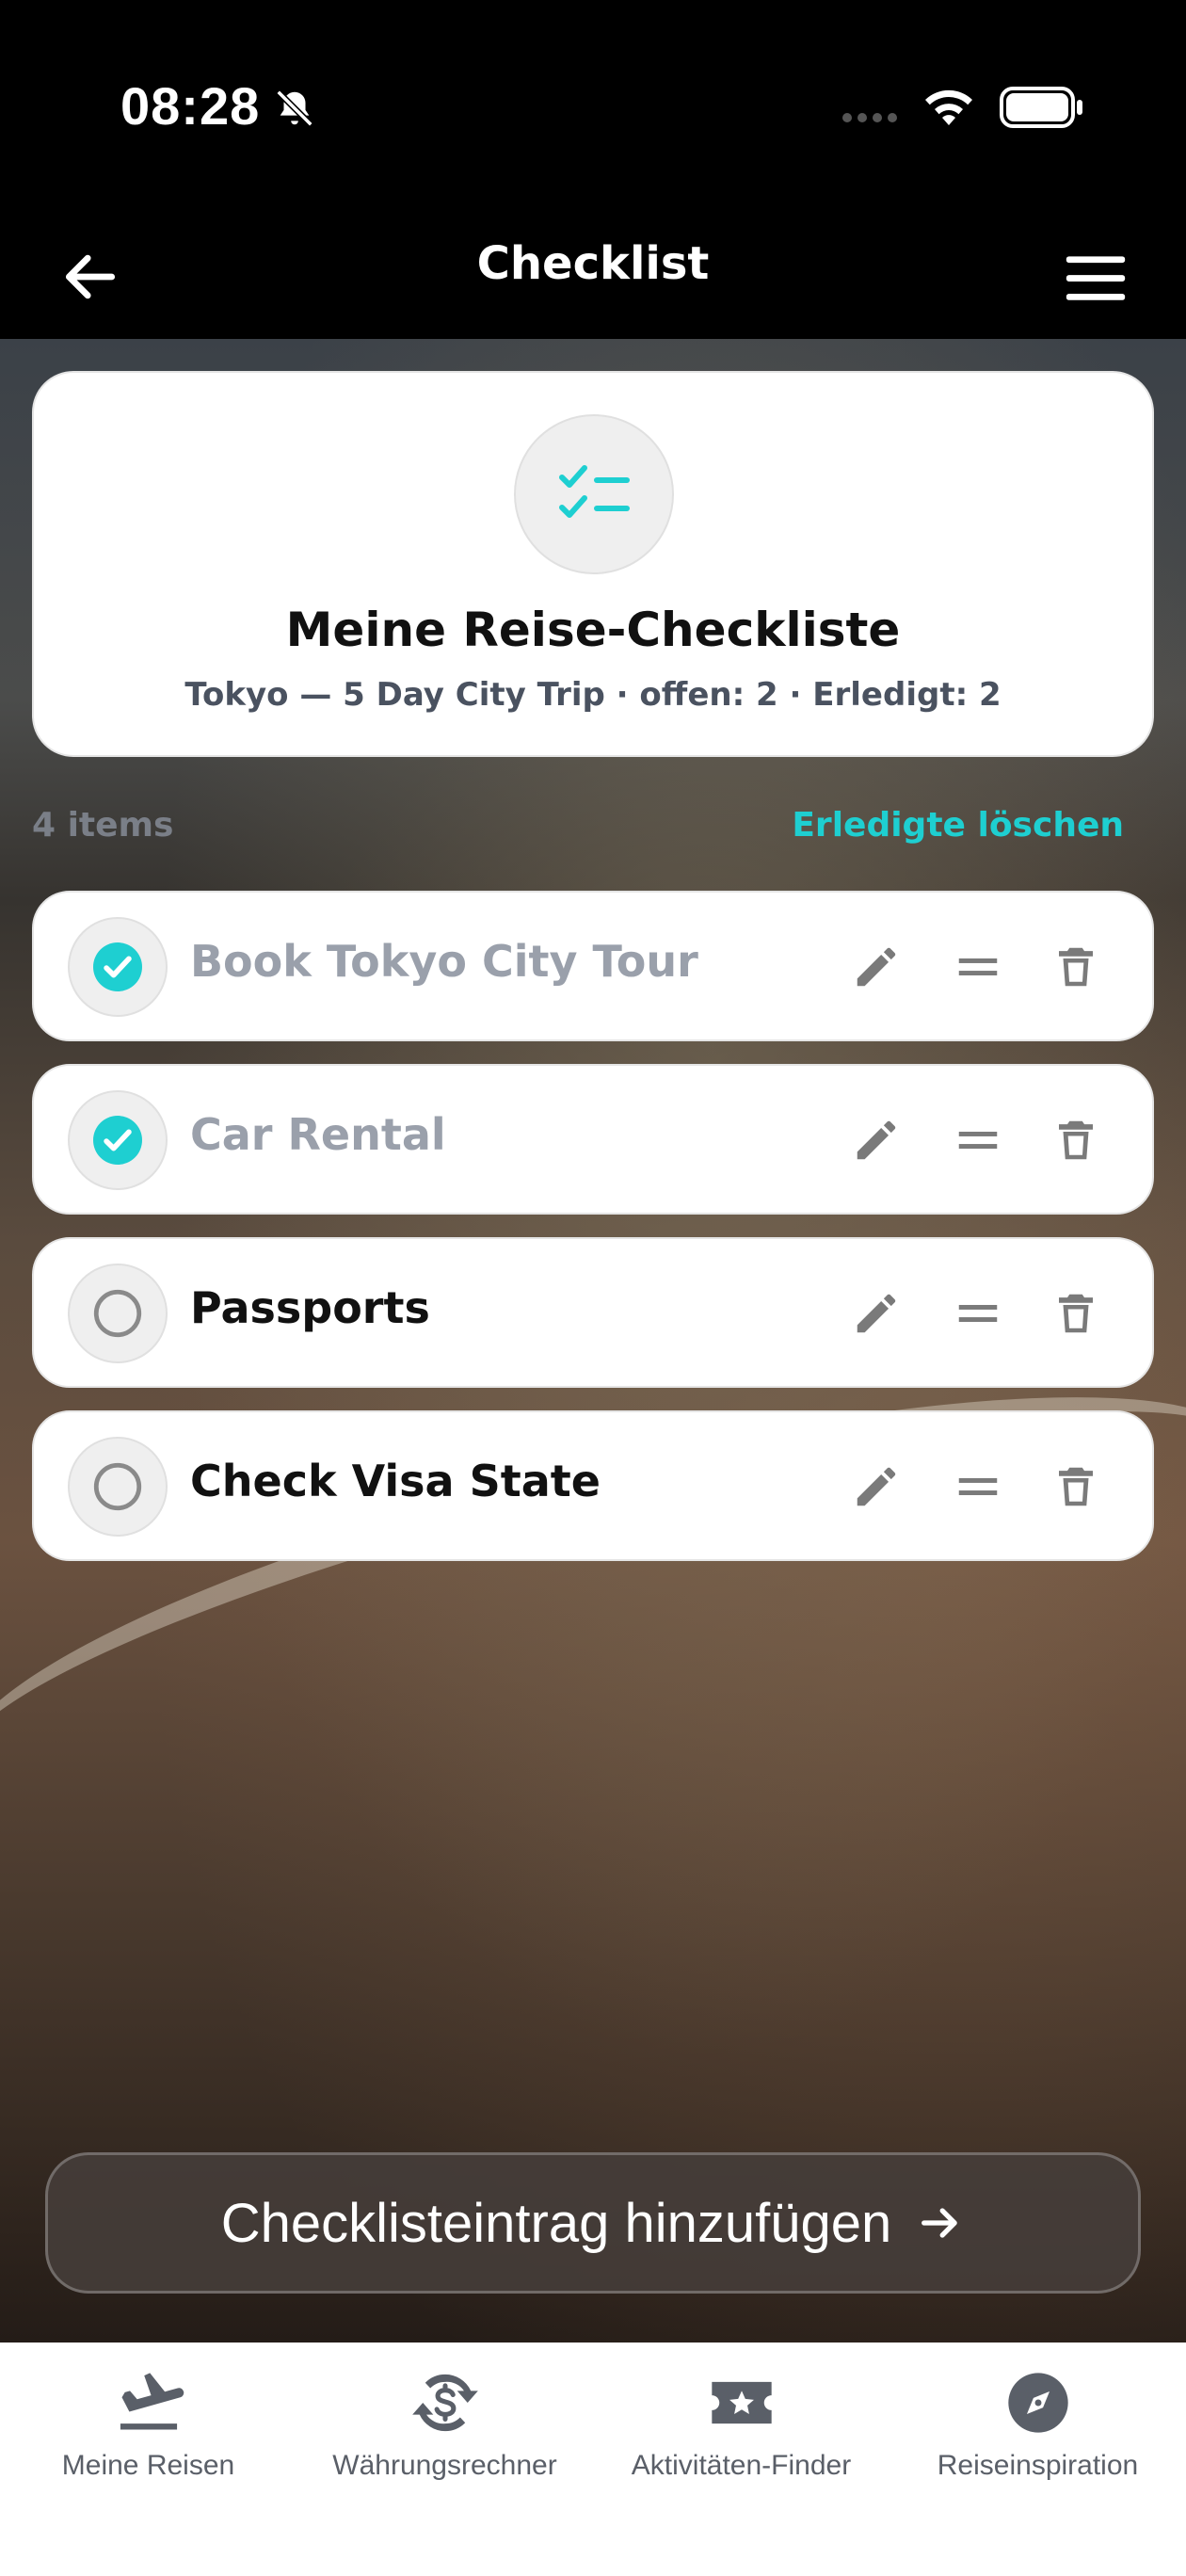 The image size is (1186, 2576). I want to click on clear-completed-button: Erledigte löschen, so click(958, 825).